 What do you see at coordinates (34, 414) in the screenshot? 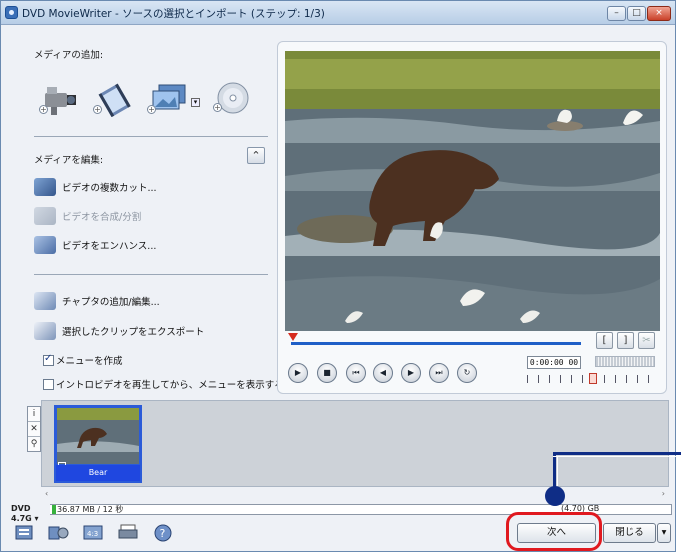
I see `info-icon: i` at bounding box center [34, 414].